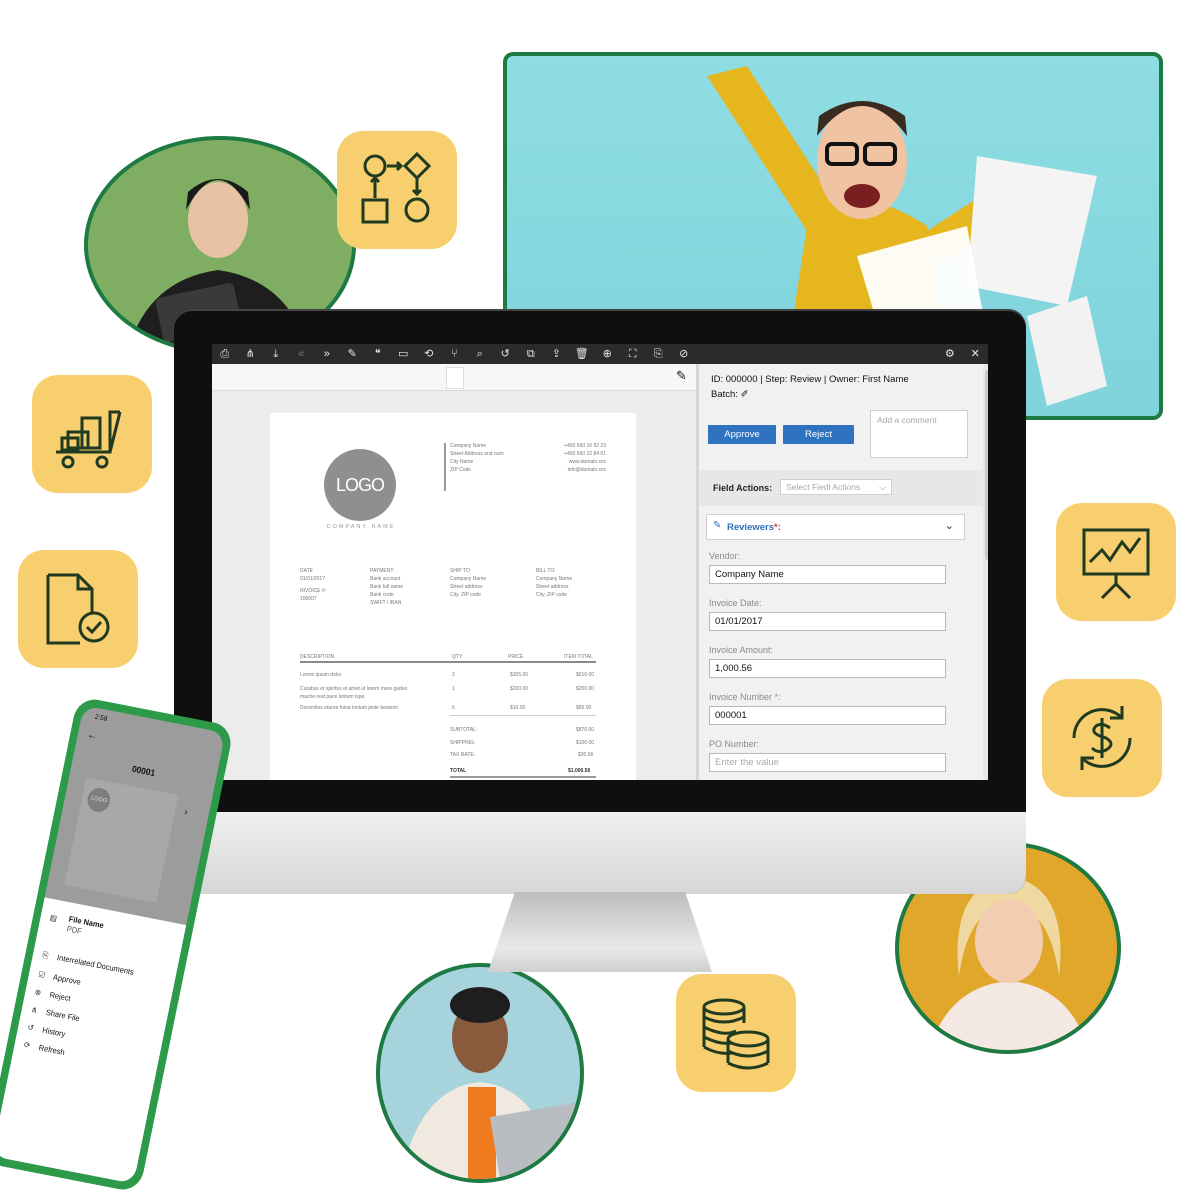 The image size is (1200, 1200). What do you see at coordinates (585, 446) in the screenshot?
I see `contact-line: +450 560 16 92 23` at bounding box center [585, 446].